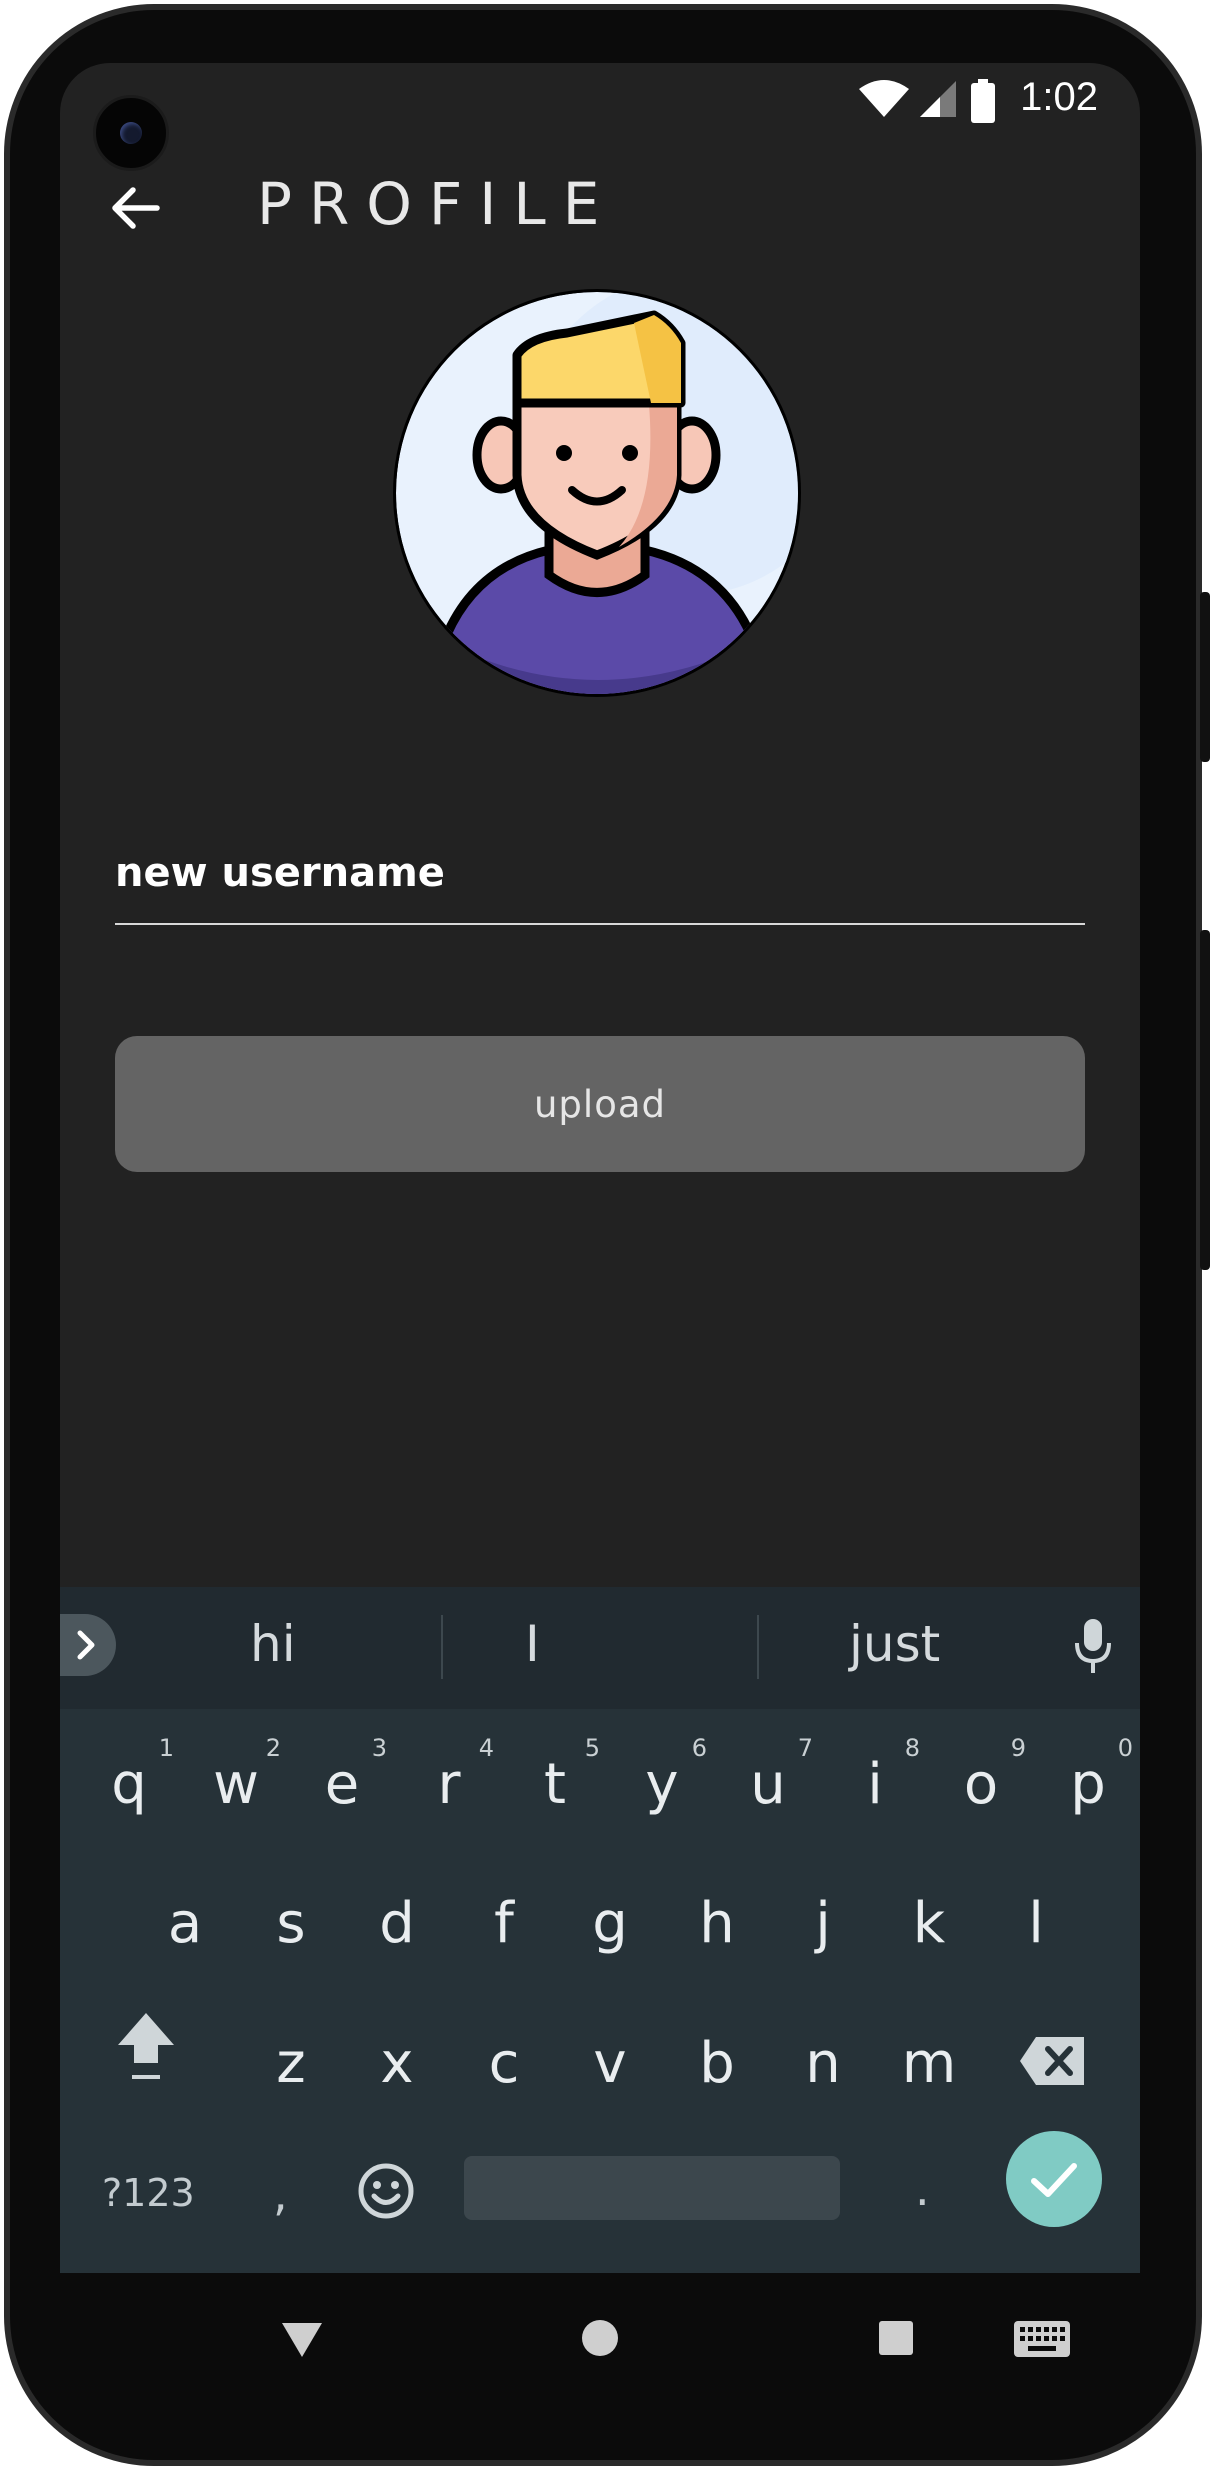 This screenshot has height=2474, width=1211. I want to click on key-w: w2, so click(236, 1775).